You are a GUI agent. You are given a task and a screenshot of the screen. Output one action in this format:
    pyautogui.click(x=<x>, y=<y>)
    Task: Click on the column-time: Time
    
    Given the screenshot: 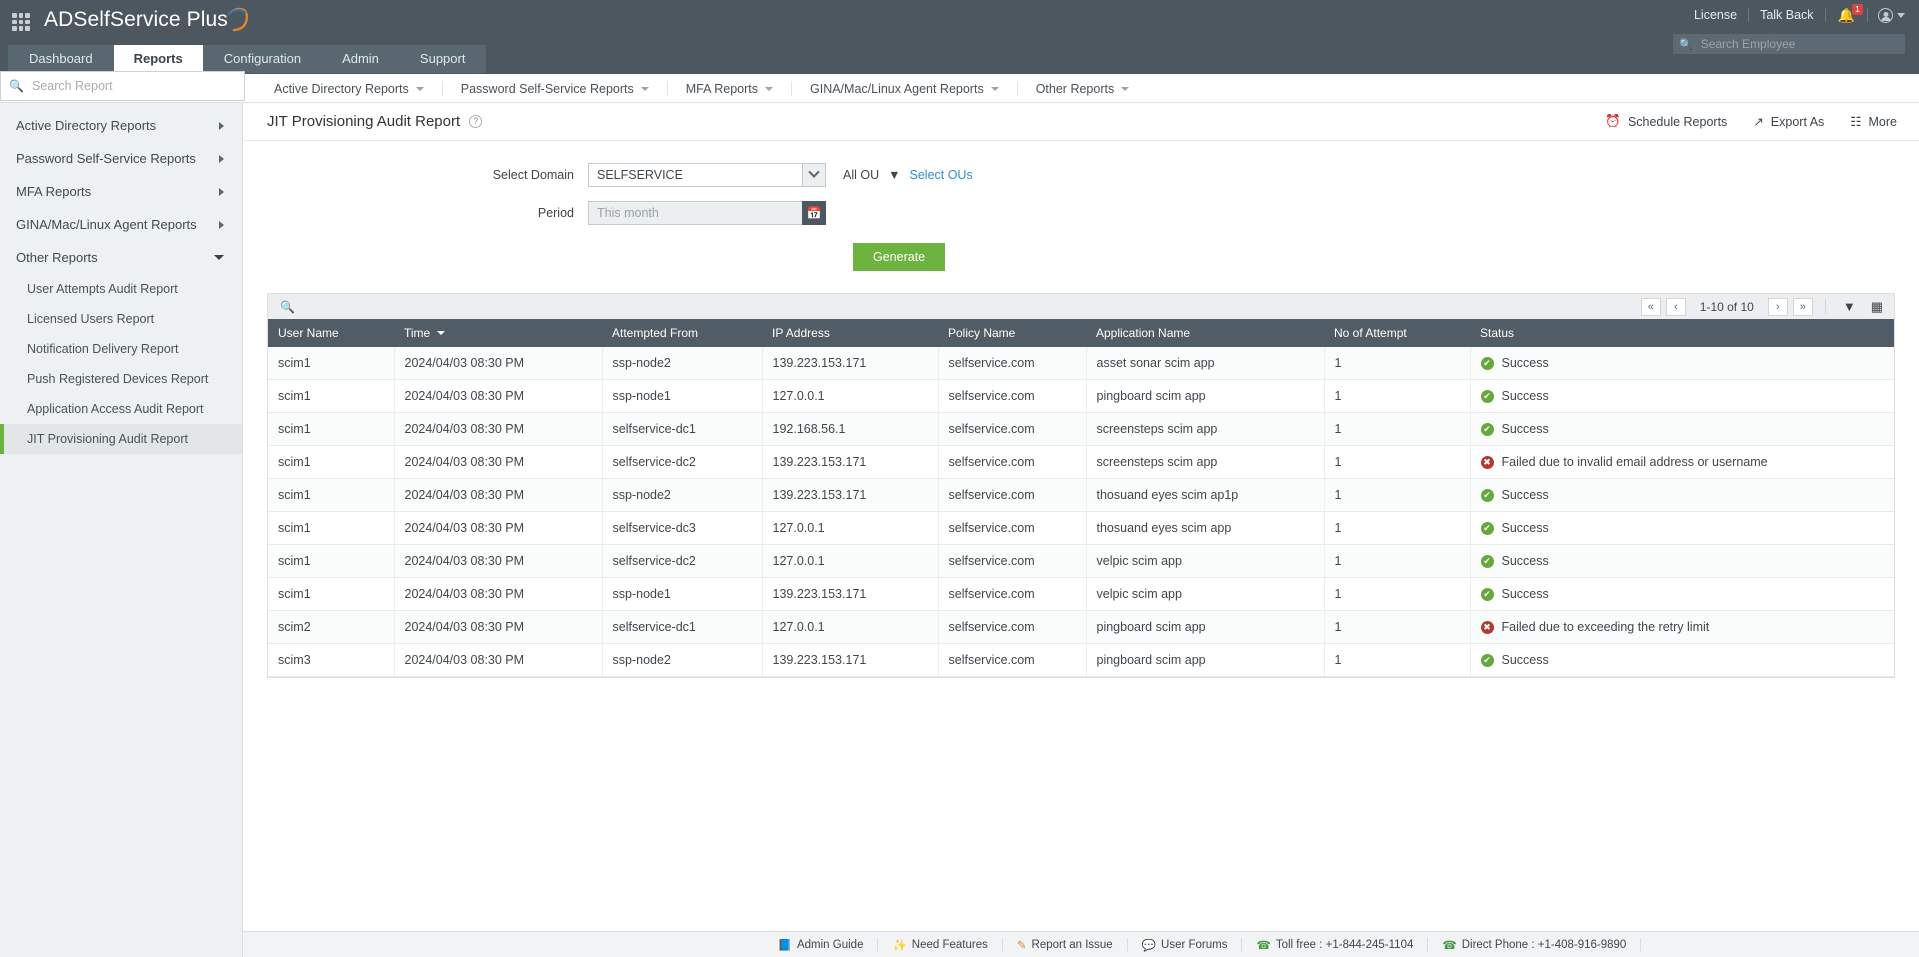 What is the action you would take?
    pyautogui.click(x=498, y=333)
    